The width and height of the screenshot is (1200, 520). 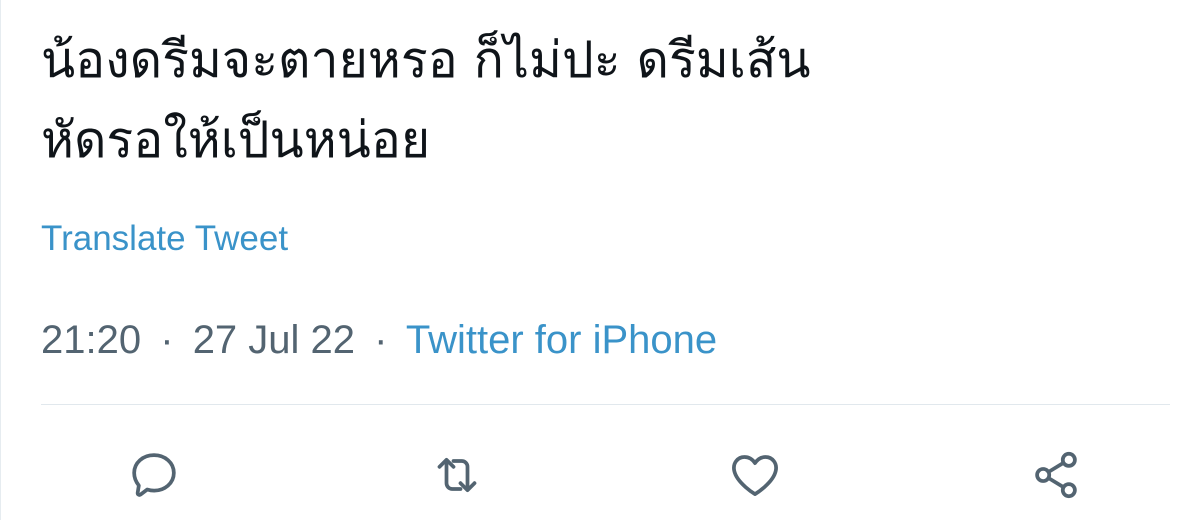 What do you see at coordinates (561, 340) in the screenshot?
I see `tweet-source-link: Twitter for iPhone` at bounding box center [561, 340].